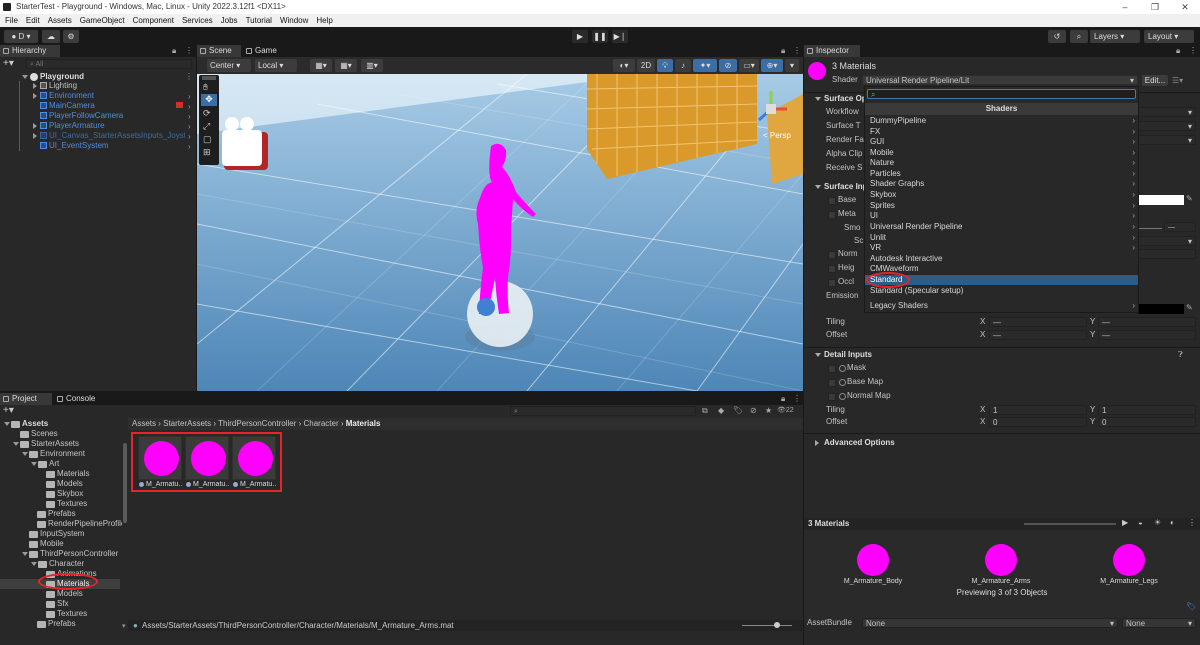  I want to click on increment-snap-icon: ▦▾, so click(346, 65).